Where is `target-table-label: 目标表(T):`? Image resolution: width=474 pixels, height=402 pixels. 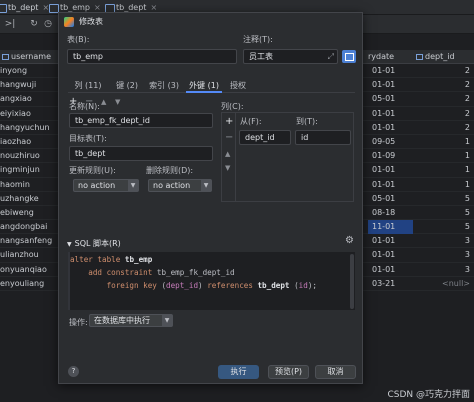 target-table-label: 目标表(T): is located at coordinates (88, 138).